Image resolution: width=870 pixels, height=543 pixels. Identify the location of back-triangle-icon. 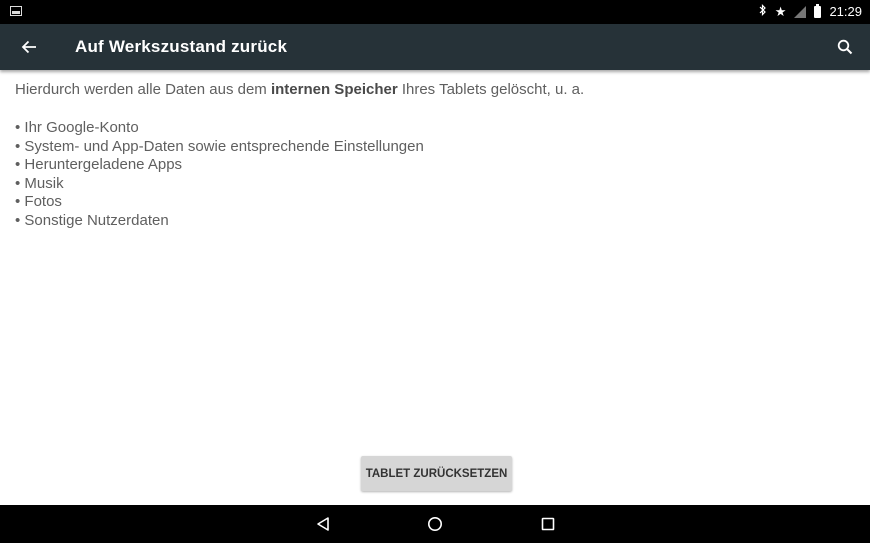
(323, 524).